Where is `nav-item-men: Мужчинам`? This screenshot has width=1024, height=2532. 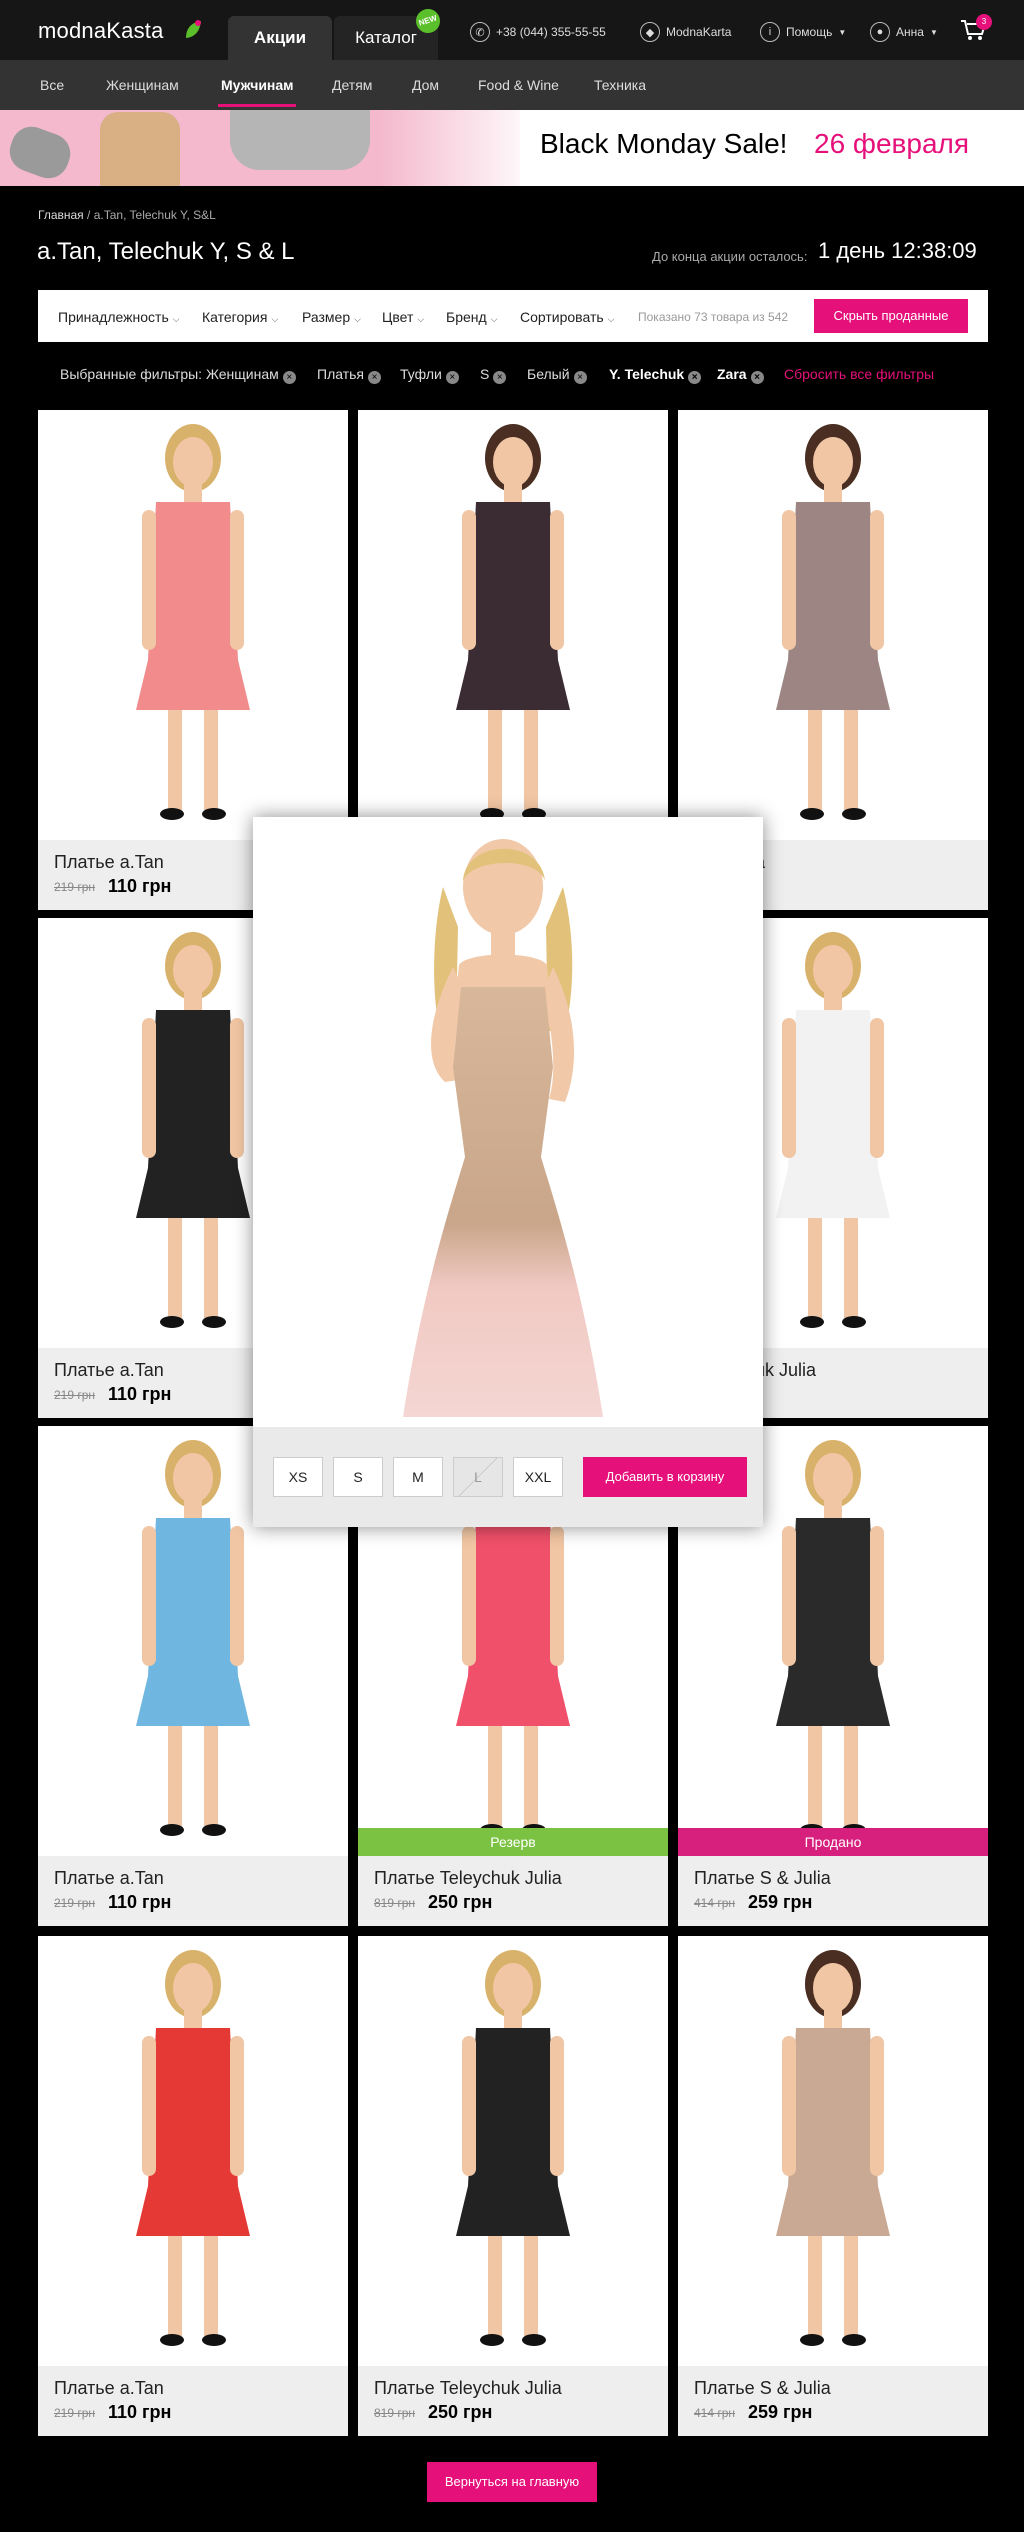
nav-item-men: Мужчинам is located at coordinates (257, 85).